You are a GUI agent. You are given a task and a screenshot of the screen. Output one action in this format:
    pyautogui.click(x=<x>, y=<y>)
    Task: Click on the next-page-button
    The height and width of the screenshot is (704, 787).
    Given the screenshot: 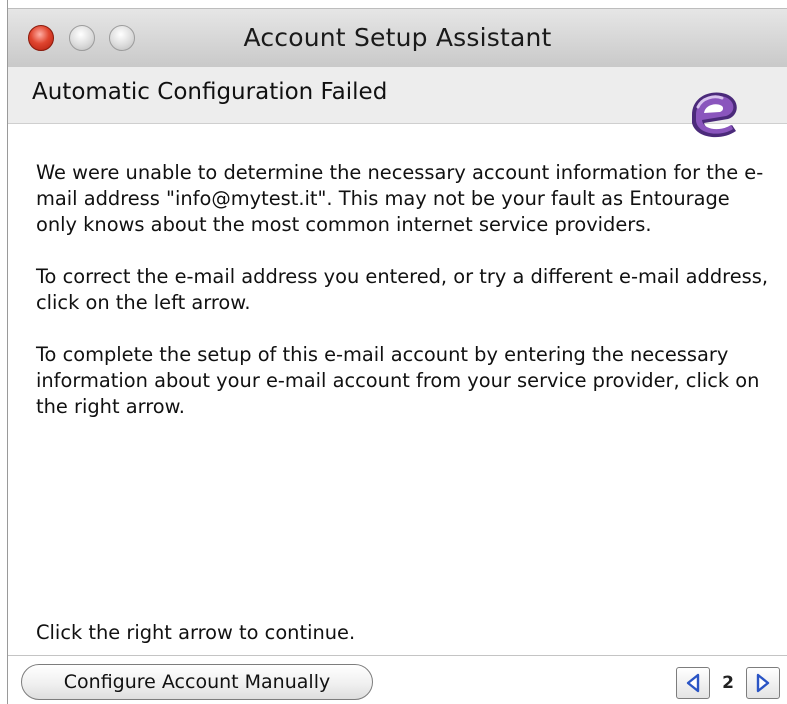 What is the action you would take?
    pyautogui.click(x=763, y=683)
    